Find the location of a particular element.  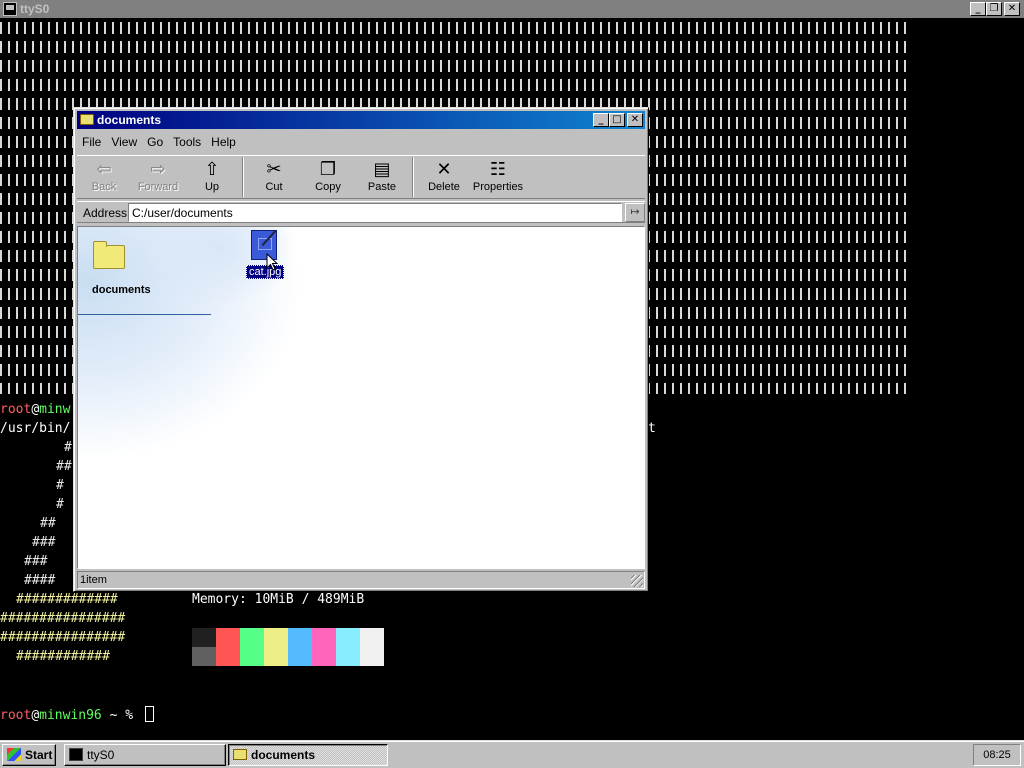

terminal-caption-buttons: _ ❐ ✕ is located at coordinates (995, 9).